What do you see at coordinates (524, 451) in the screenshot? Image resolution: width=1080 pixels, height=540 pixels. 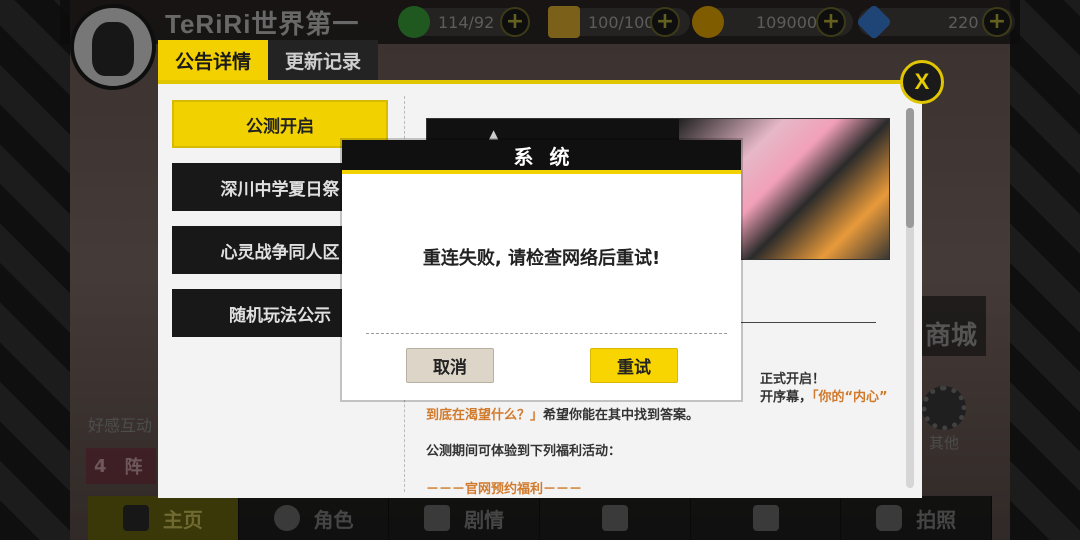 I see `content-text: 公测期间可体验到下列福利活动：` at bounding box center [524, 451].